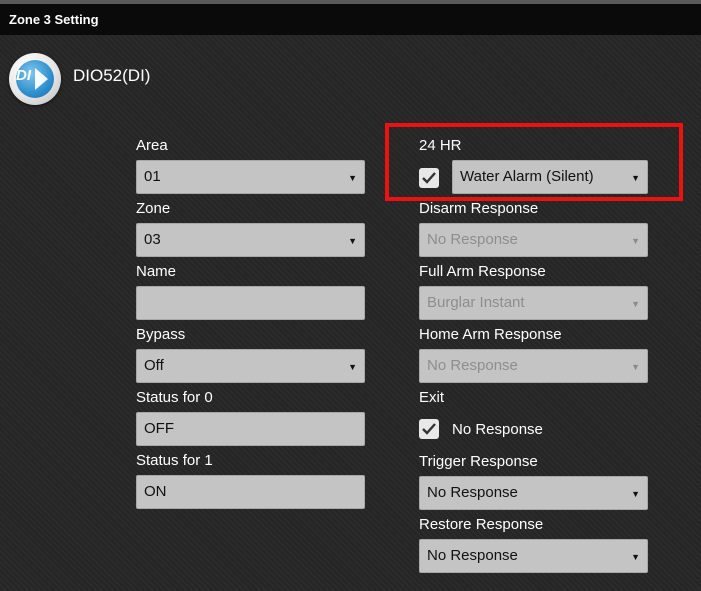 Image resolution: width=701 pixels, height=591 pixels. Describe the element at coordinates (250, 303) in the screenshot. I see `name-input` at that location.